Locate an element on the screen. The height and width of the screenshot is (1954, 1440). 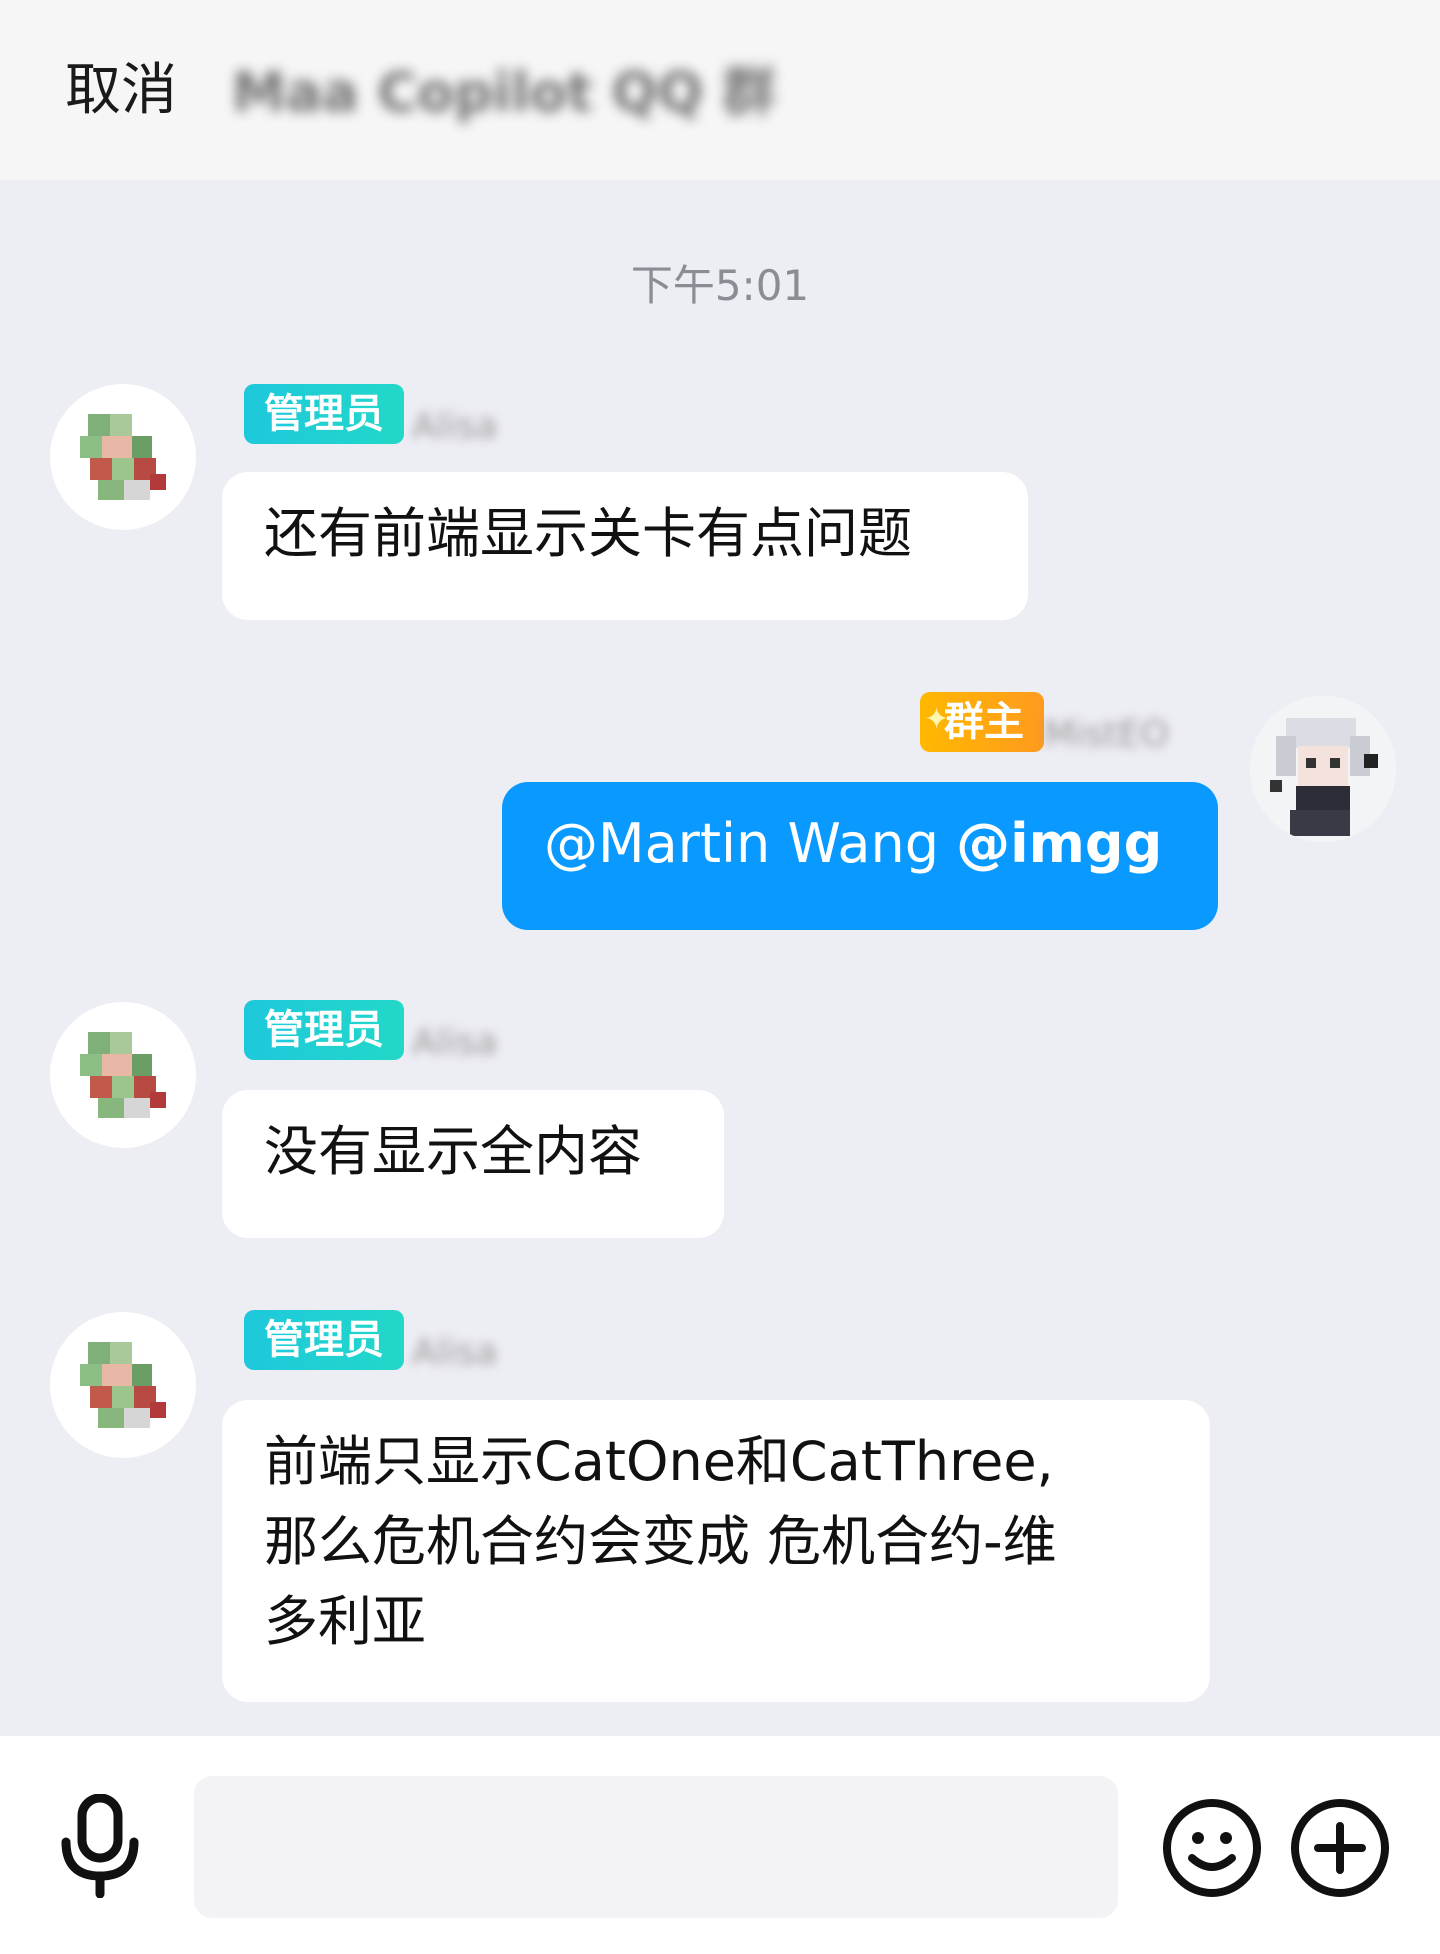
message-text-line: 多利亚 is located at coordinates (345, 1621).